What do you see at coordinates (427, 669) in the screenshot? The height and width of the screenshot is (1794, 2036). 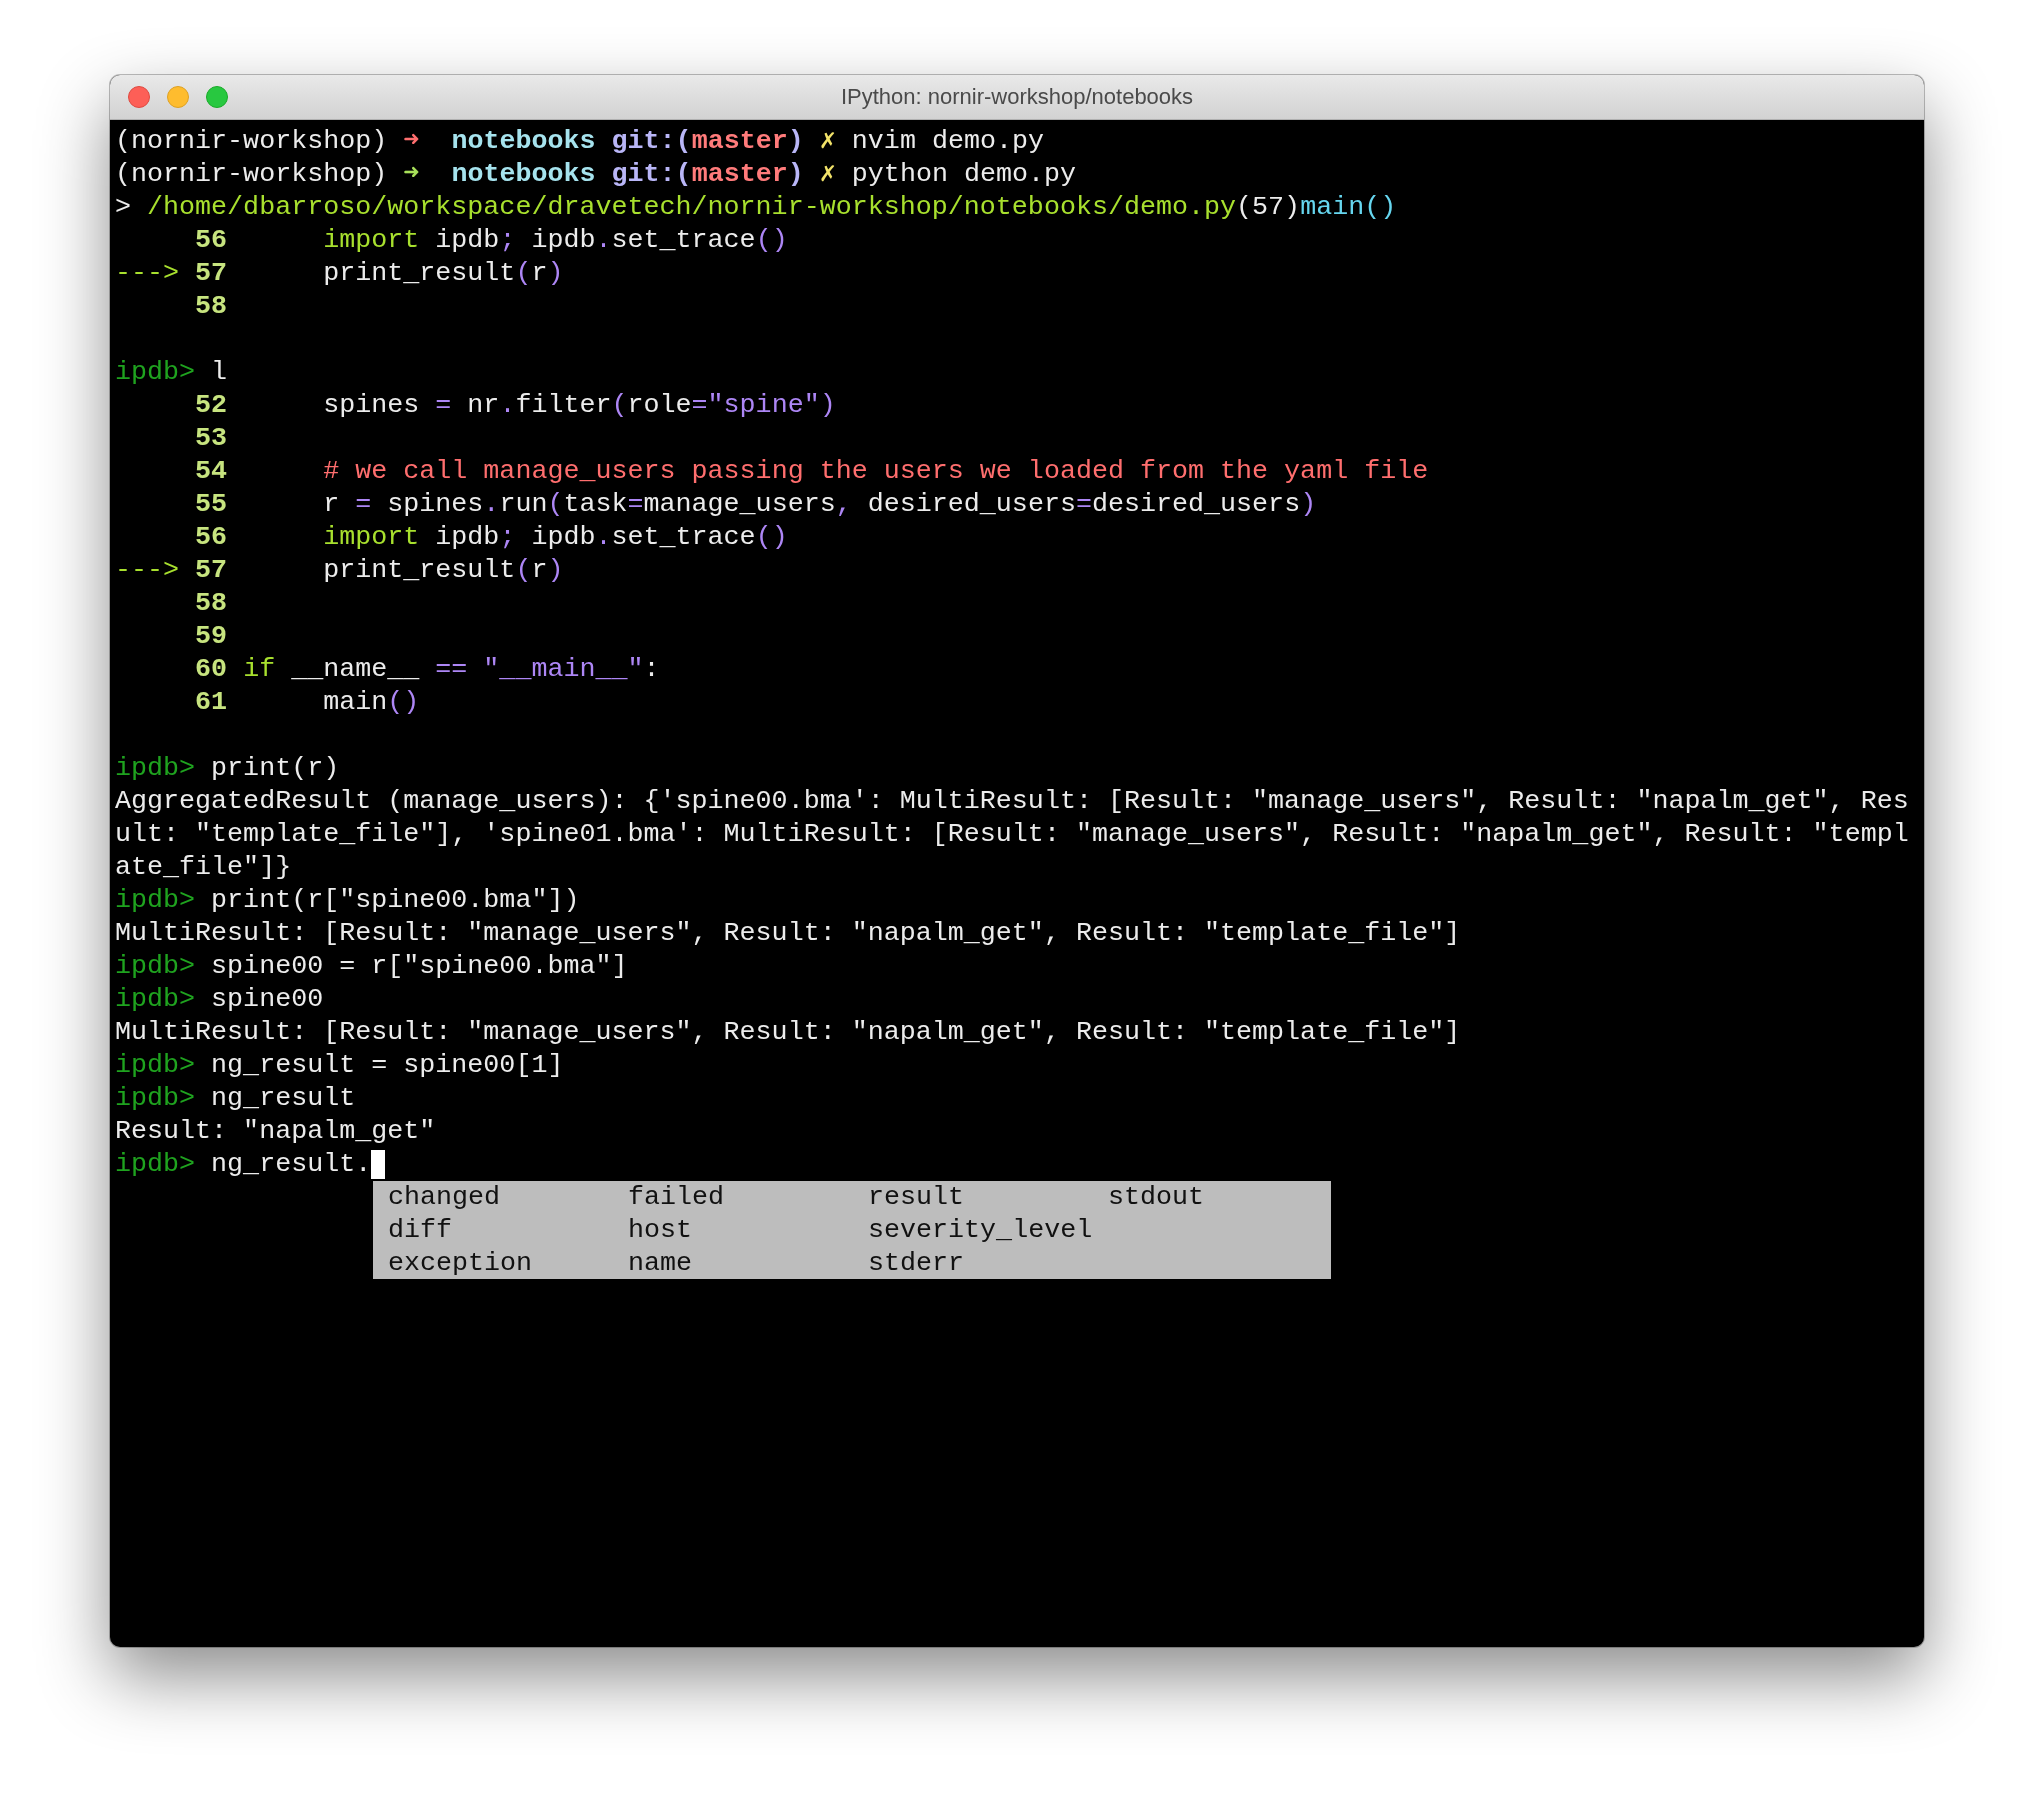 I see `terminal-line: 60 if __name__ == "__main__":` at bounding box center [427, 669].